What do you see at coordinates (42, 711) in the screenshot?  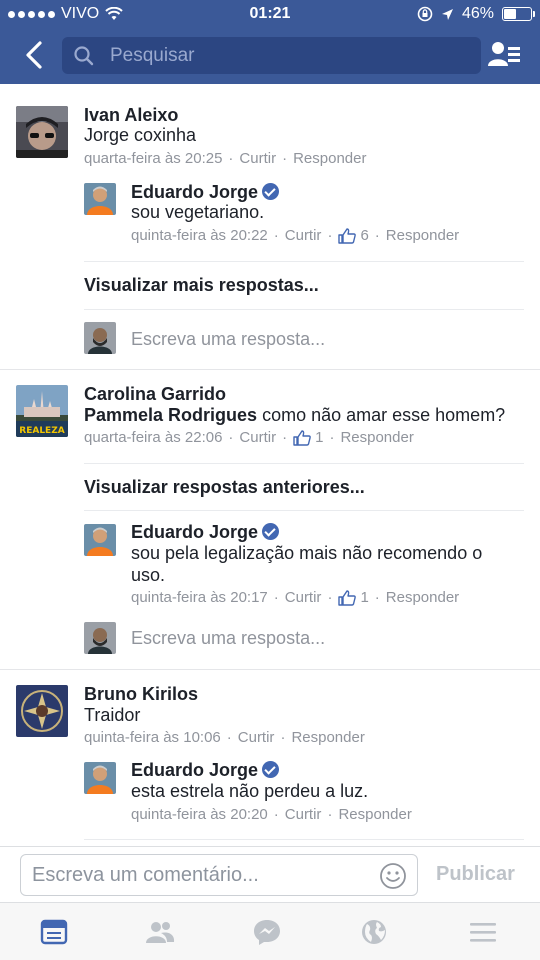 I see `avatar-bruno` at bounding box center [42, 711].